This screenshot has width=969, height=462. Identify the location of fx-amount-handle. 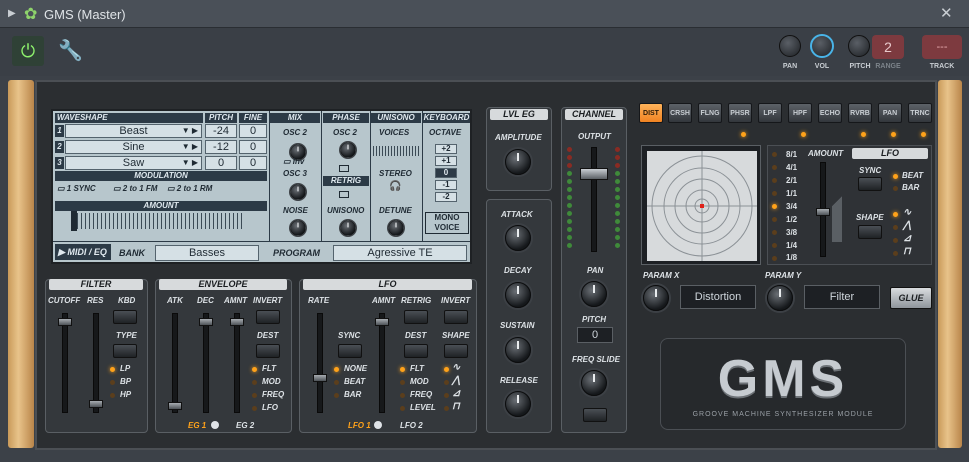
(823, 212).